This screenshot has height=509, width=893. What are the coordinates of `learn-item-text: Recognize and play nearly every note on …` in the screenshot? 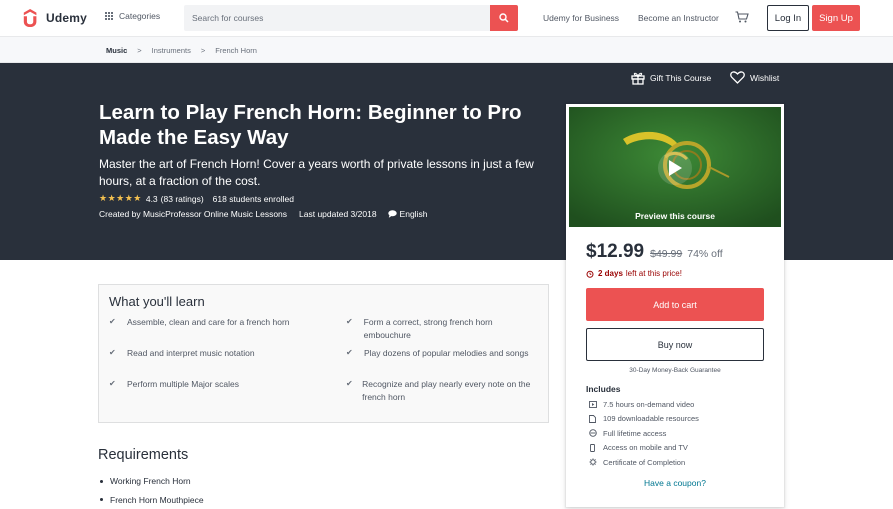 It's located at (449, 390).